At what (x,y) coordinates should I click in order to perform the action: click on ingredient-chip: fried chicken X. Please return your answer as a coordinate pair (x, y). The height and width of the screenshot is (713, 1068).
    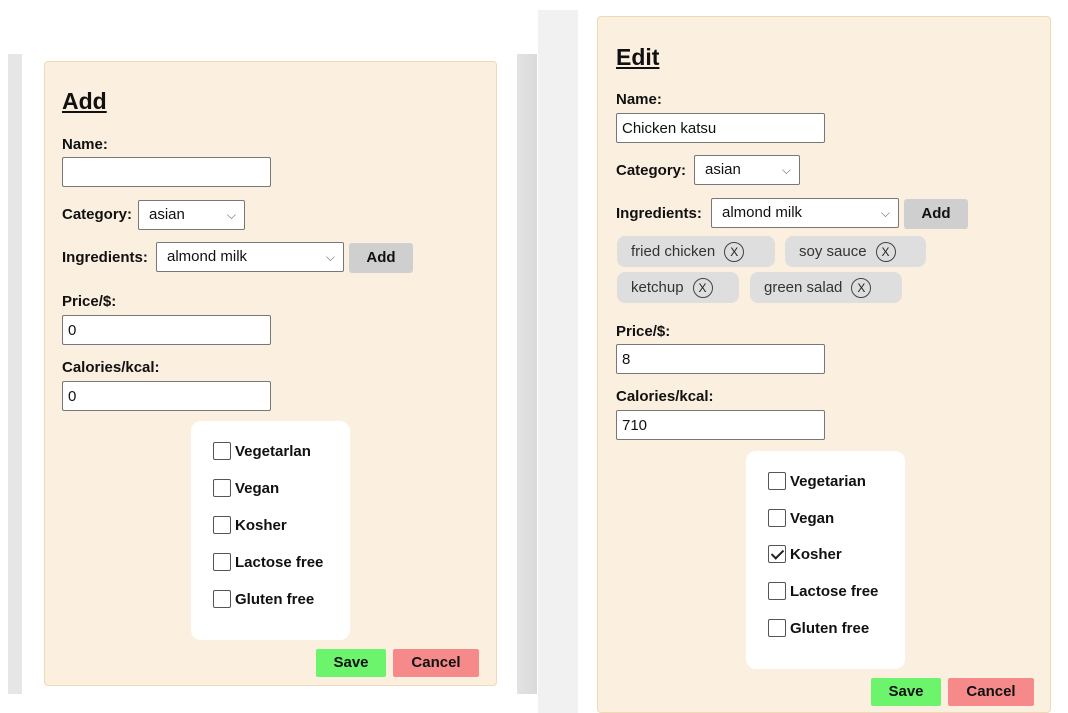
    Looking at the image, I should click on (696, 251).